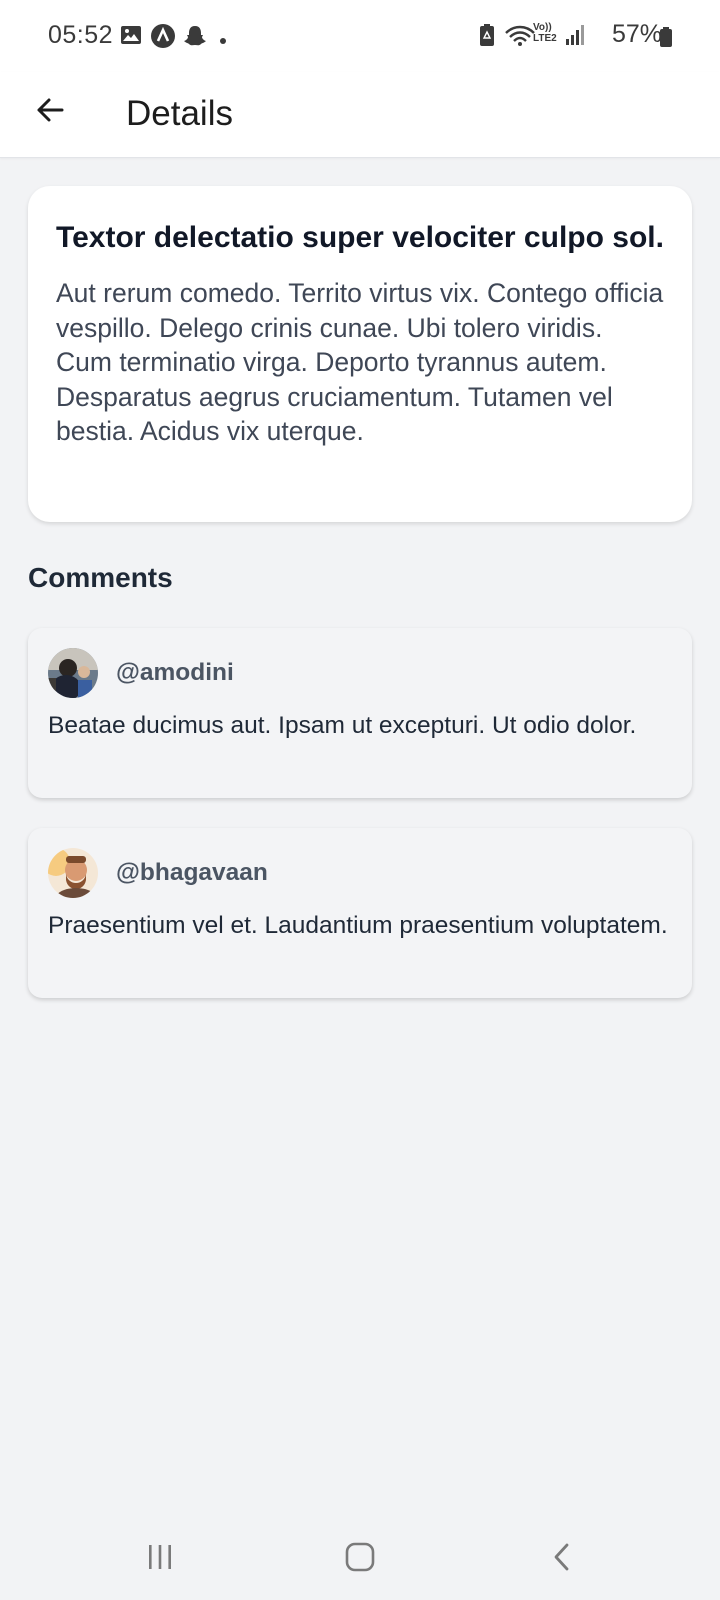 This screenshot has height=1600, width=720. I want to click on back-button, so click(50, 112).